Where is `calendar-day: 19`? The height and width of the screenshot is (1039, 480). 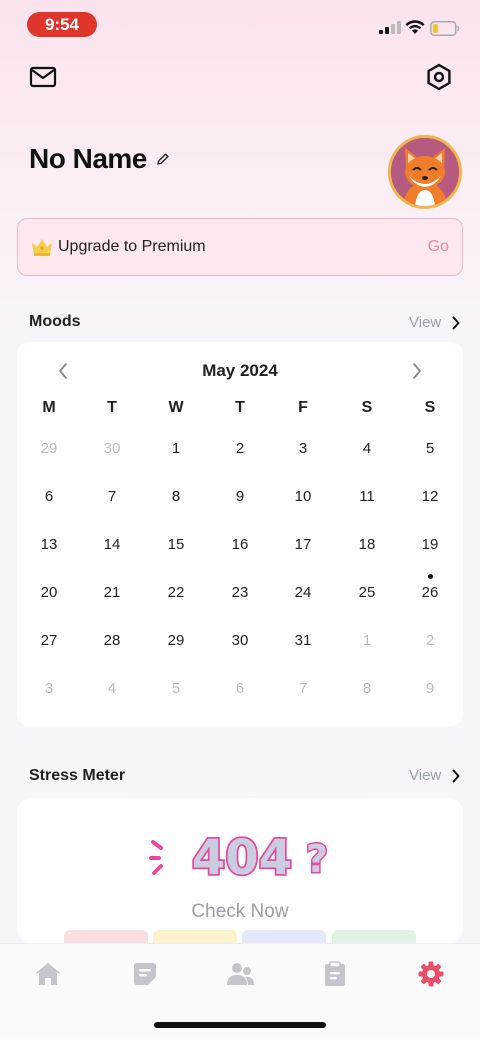
calendar-day: 19 is located at coordinates (430, 544).